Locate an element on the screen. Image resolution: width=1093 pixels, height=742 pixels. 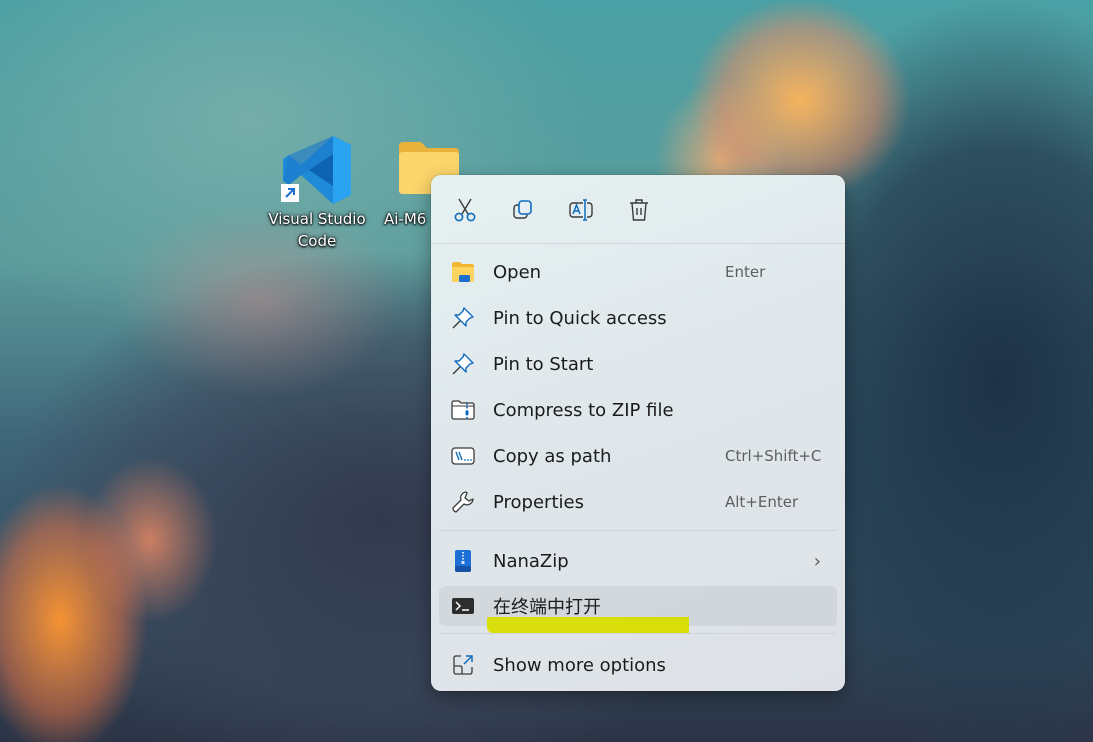
zip-folder-icon is located at coordinates (463, 410).